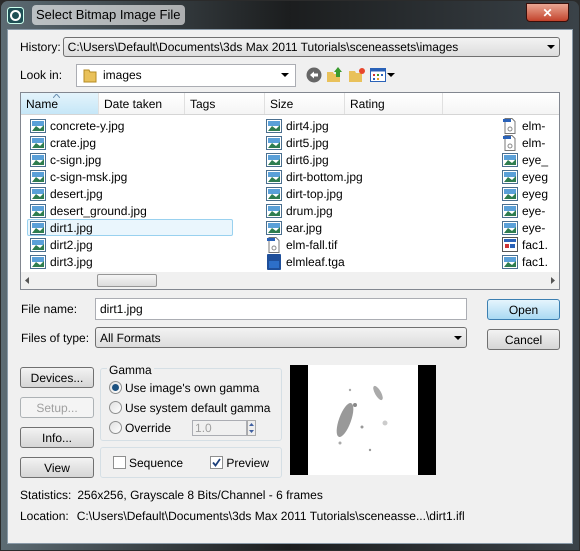  I want to click on file-item: dirt3.jpg, so click(130, 261).